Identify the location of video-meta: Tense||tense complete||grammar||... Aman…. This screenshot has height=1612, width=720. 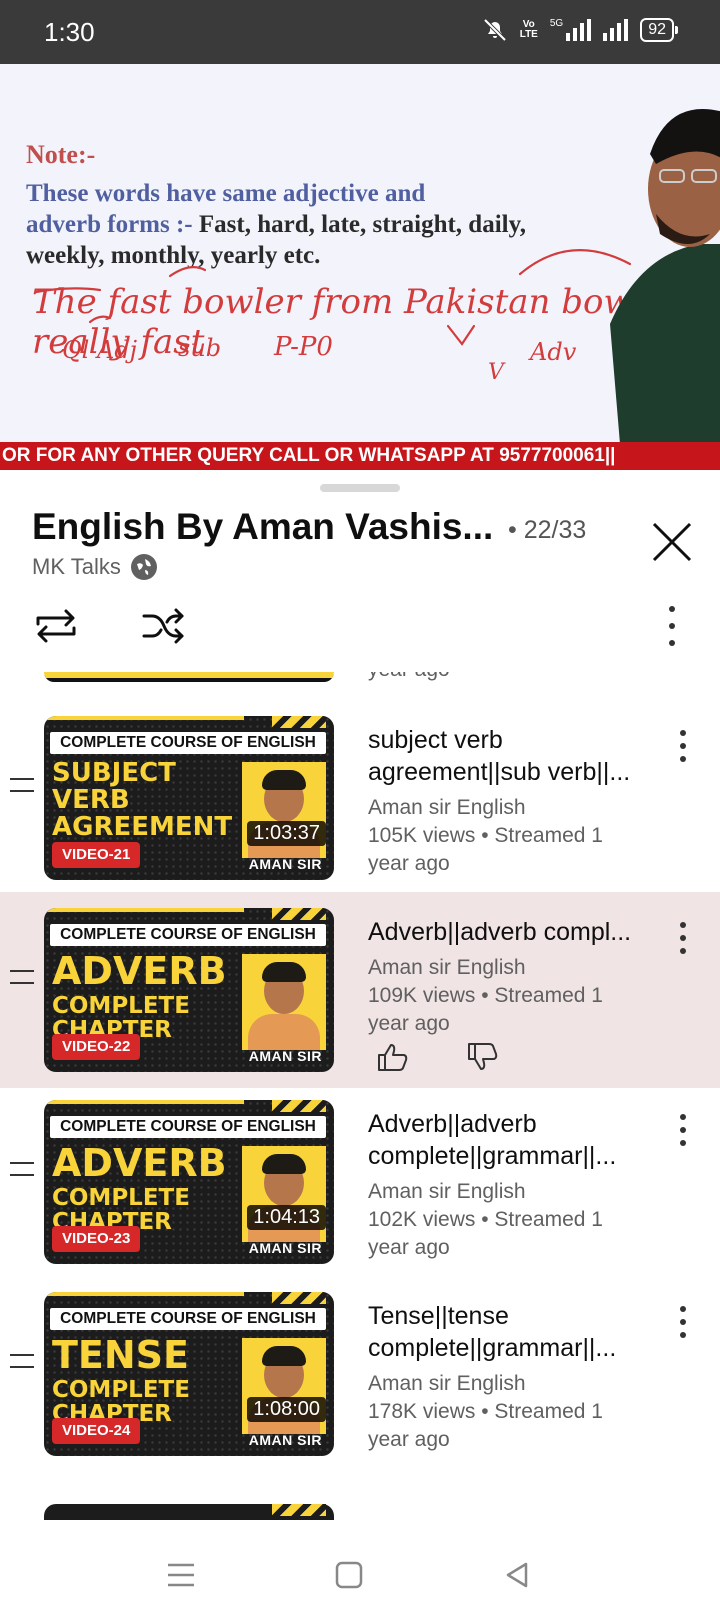
(518, 1377).